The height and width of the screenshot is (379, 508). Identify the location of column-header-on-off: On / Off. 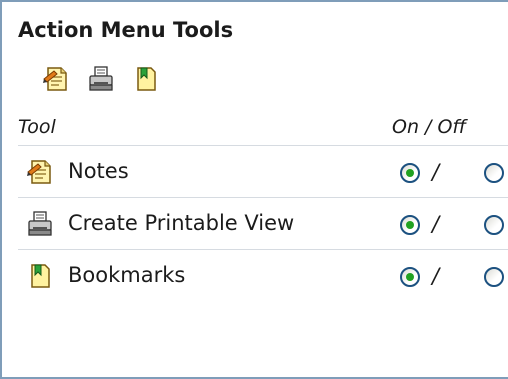
(429, 127).